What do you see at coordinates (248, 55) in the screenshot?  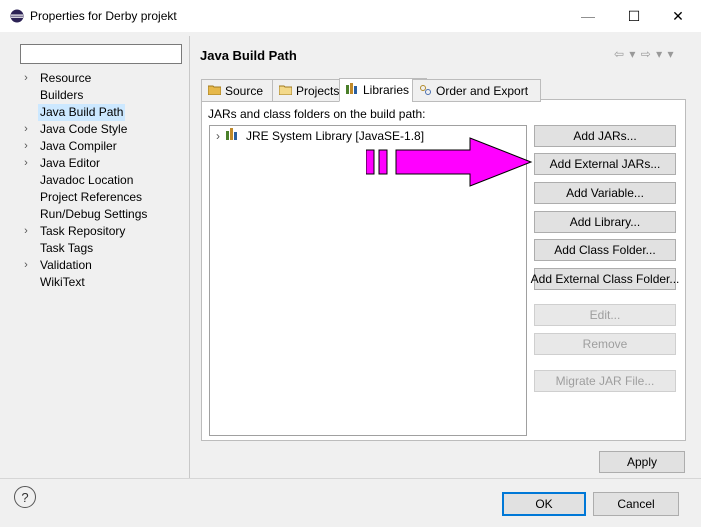 I see `page-title: Java Build Path` at bounding box center [248, 55].